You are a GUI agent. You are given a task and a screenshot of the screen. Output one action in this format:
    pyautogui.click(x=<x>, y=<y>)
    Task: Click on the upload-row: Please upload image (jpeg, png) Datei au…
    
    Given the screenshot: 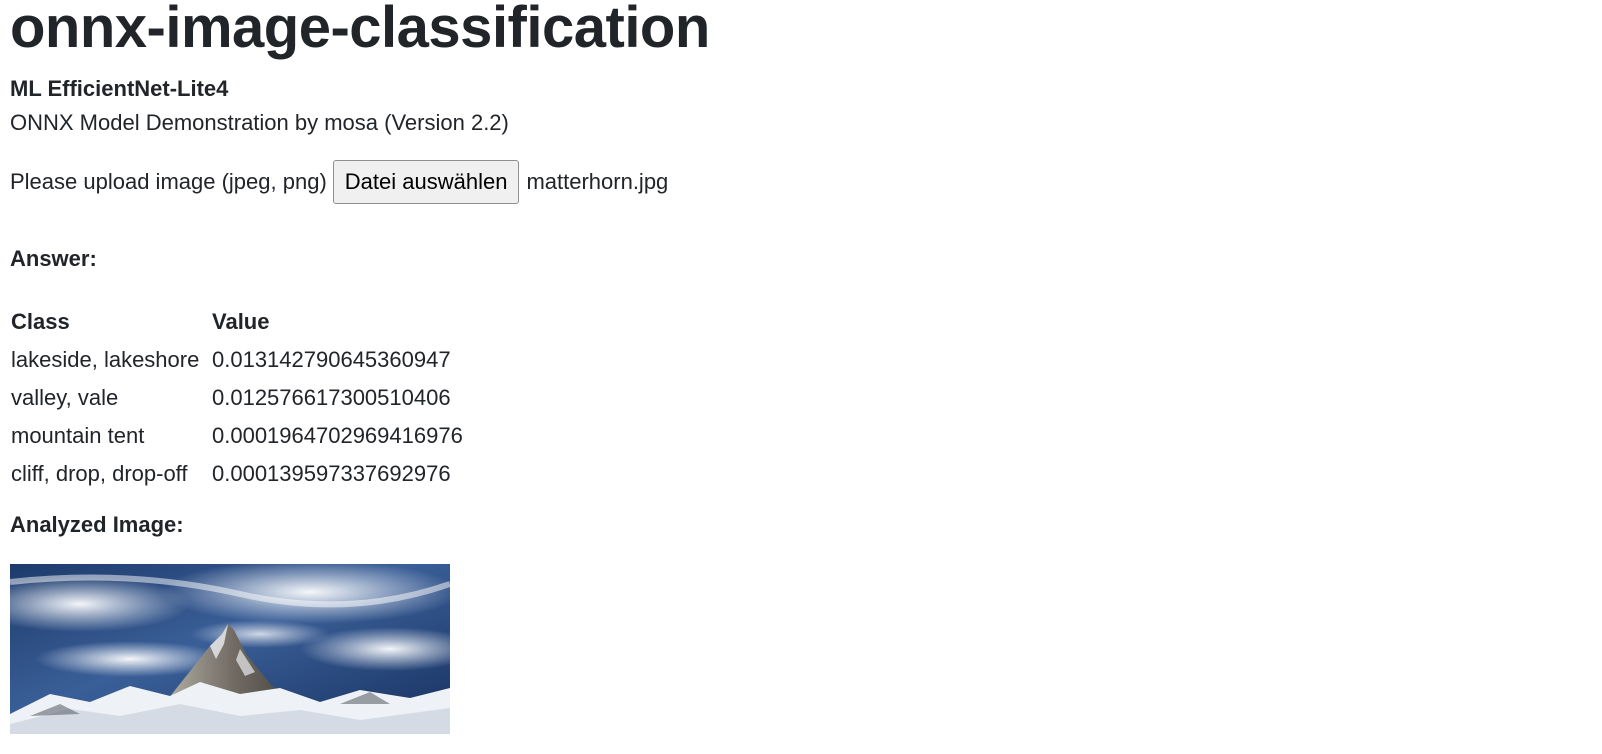 What is the action you would take?
    pyautogui.click(x=806, y=182)
    